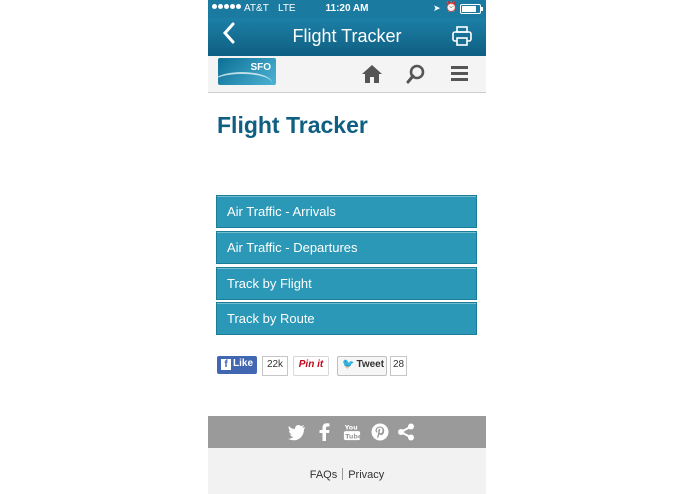  Describe the element at coordinates (243, 363) in the screenshot. I see `like-label: Like` at that location.